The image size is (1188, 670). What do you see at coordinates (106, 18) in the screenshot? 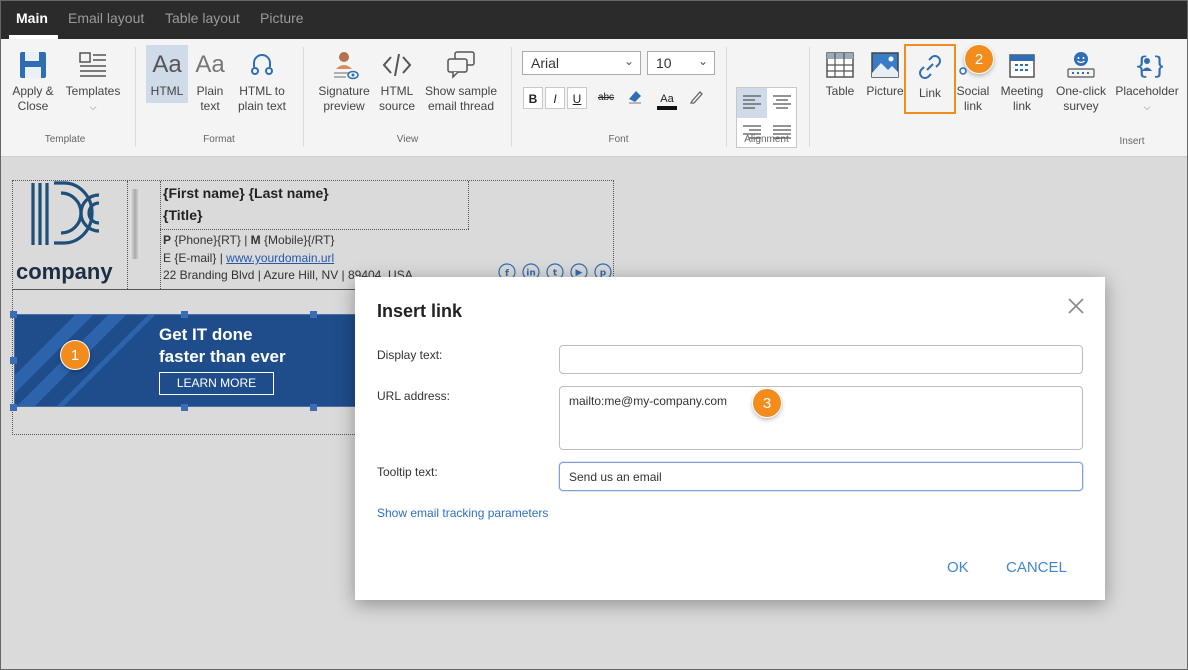
I see `tab-email-layout: Email layout` at bounding box center [106, 18].